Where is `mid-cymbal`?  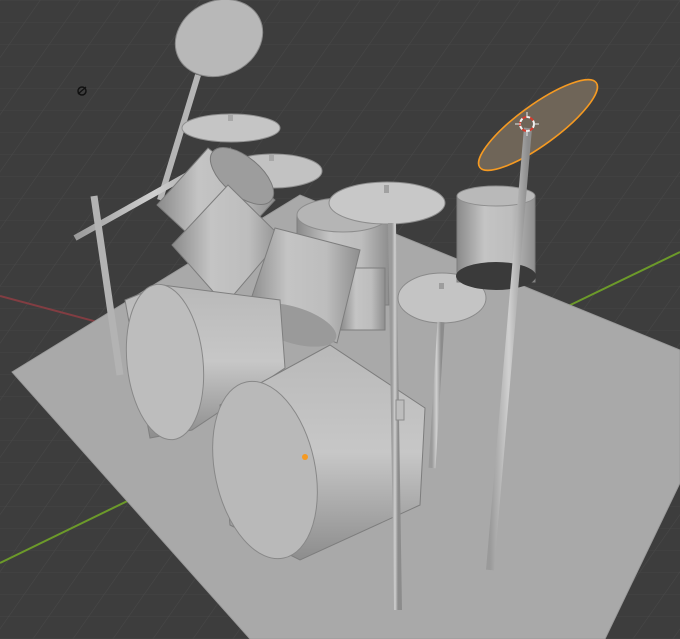
mid-cymbal is located at coordinates (231, 128).